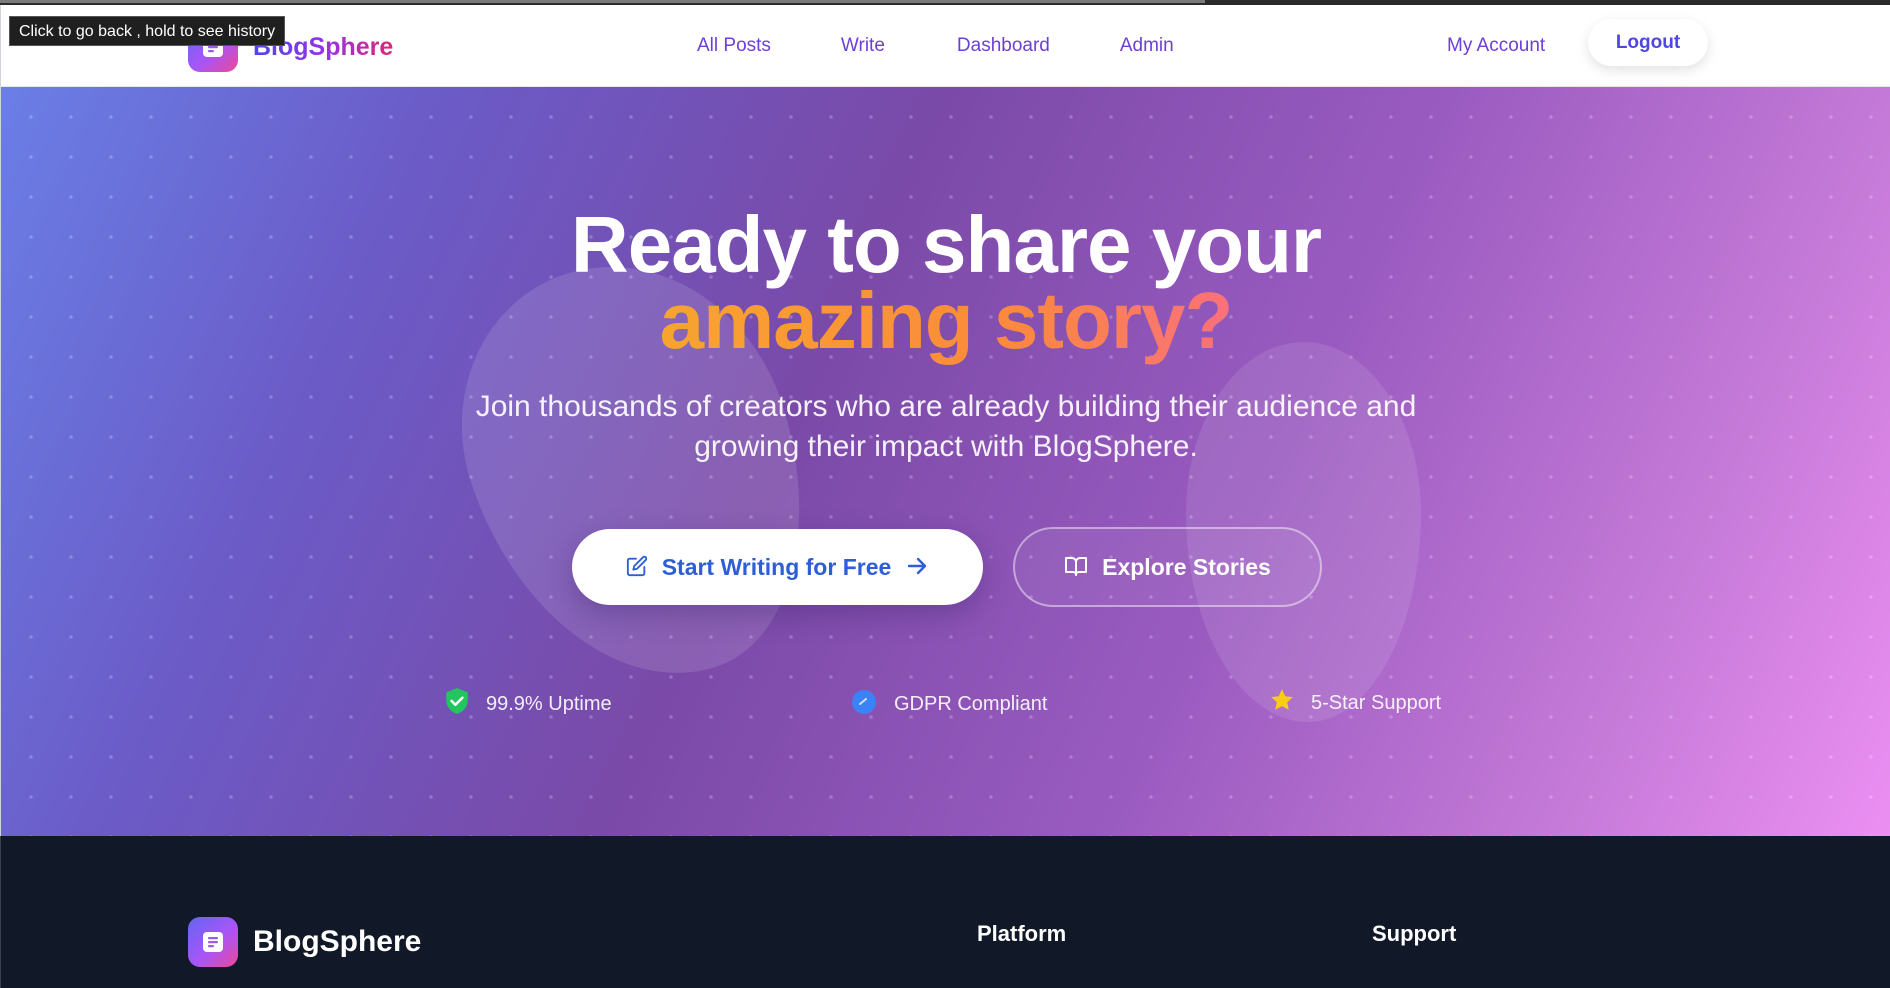  I want to click on explore-stories-label: Explore Stories, so click(1186, 566).